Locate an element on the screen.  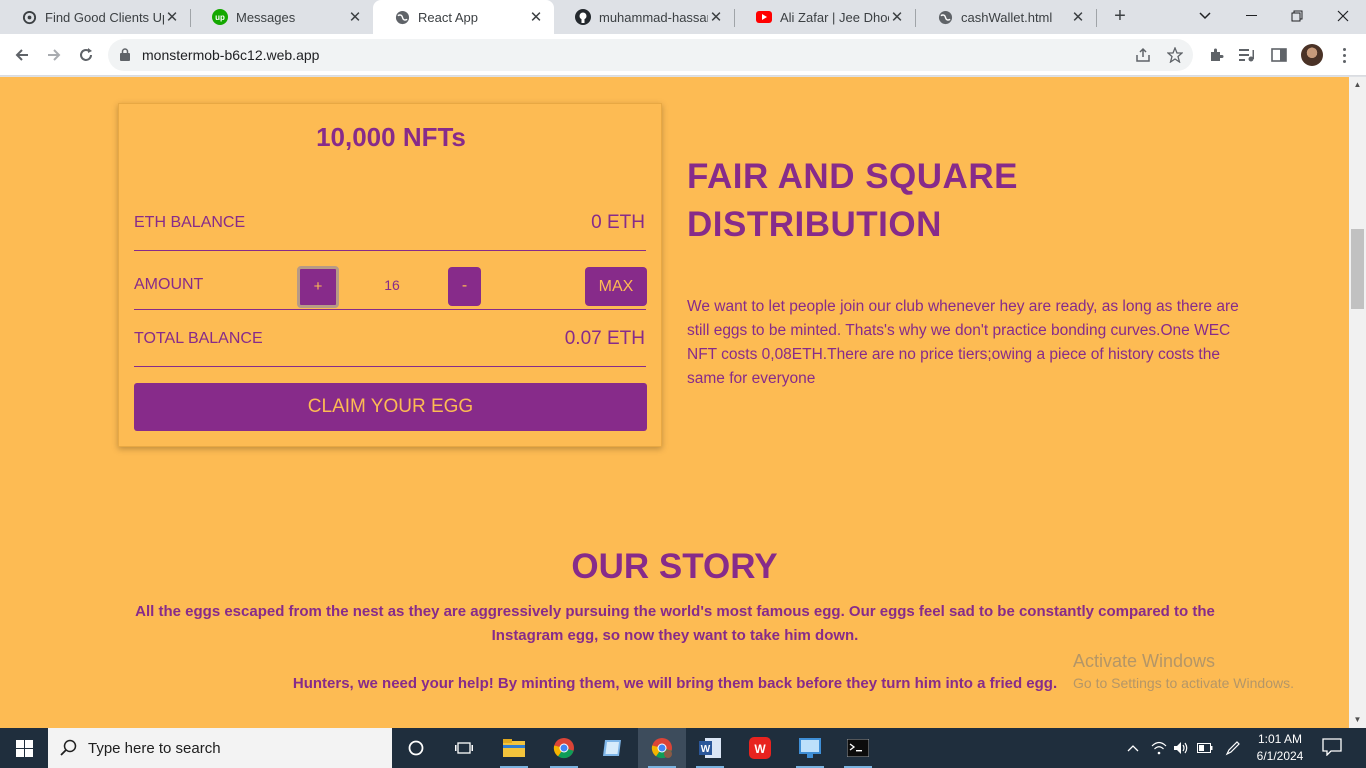
total-balance-label: TOTAL BALANCE is located at coordinates (198, 338).